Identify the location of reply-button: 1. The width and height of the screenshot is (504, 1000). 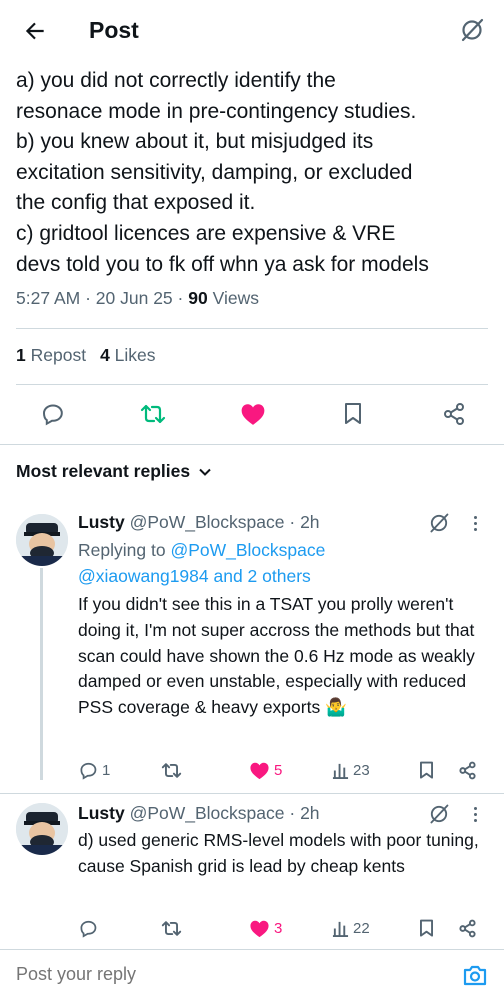
(94, 770).